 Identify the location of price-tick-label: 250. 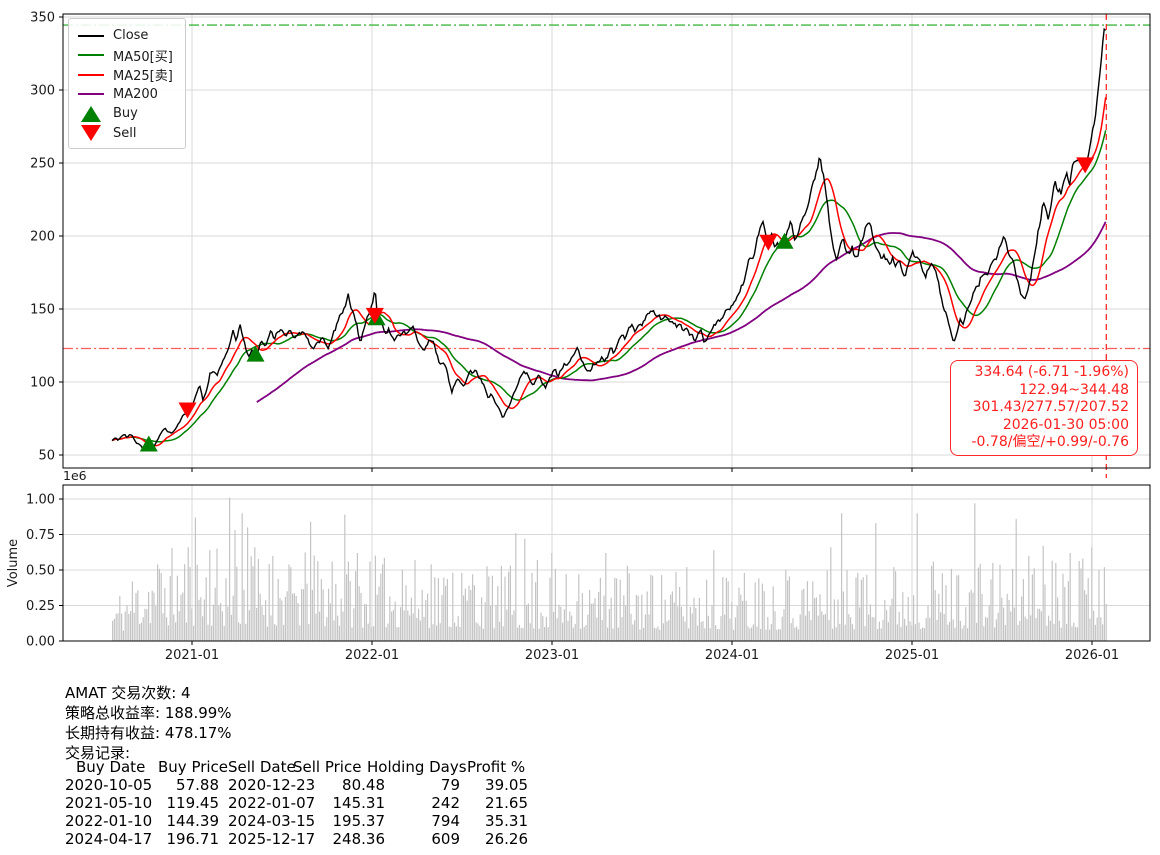
(42, 164).